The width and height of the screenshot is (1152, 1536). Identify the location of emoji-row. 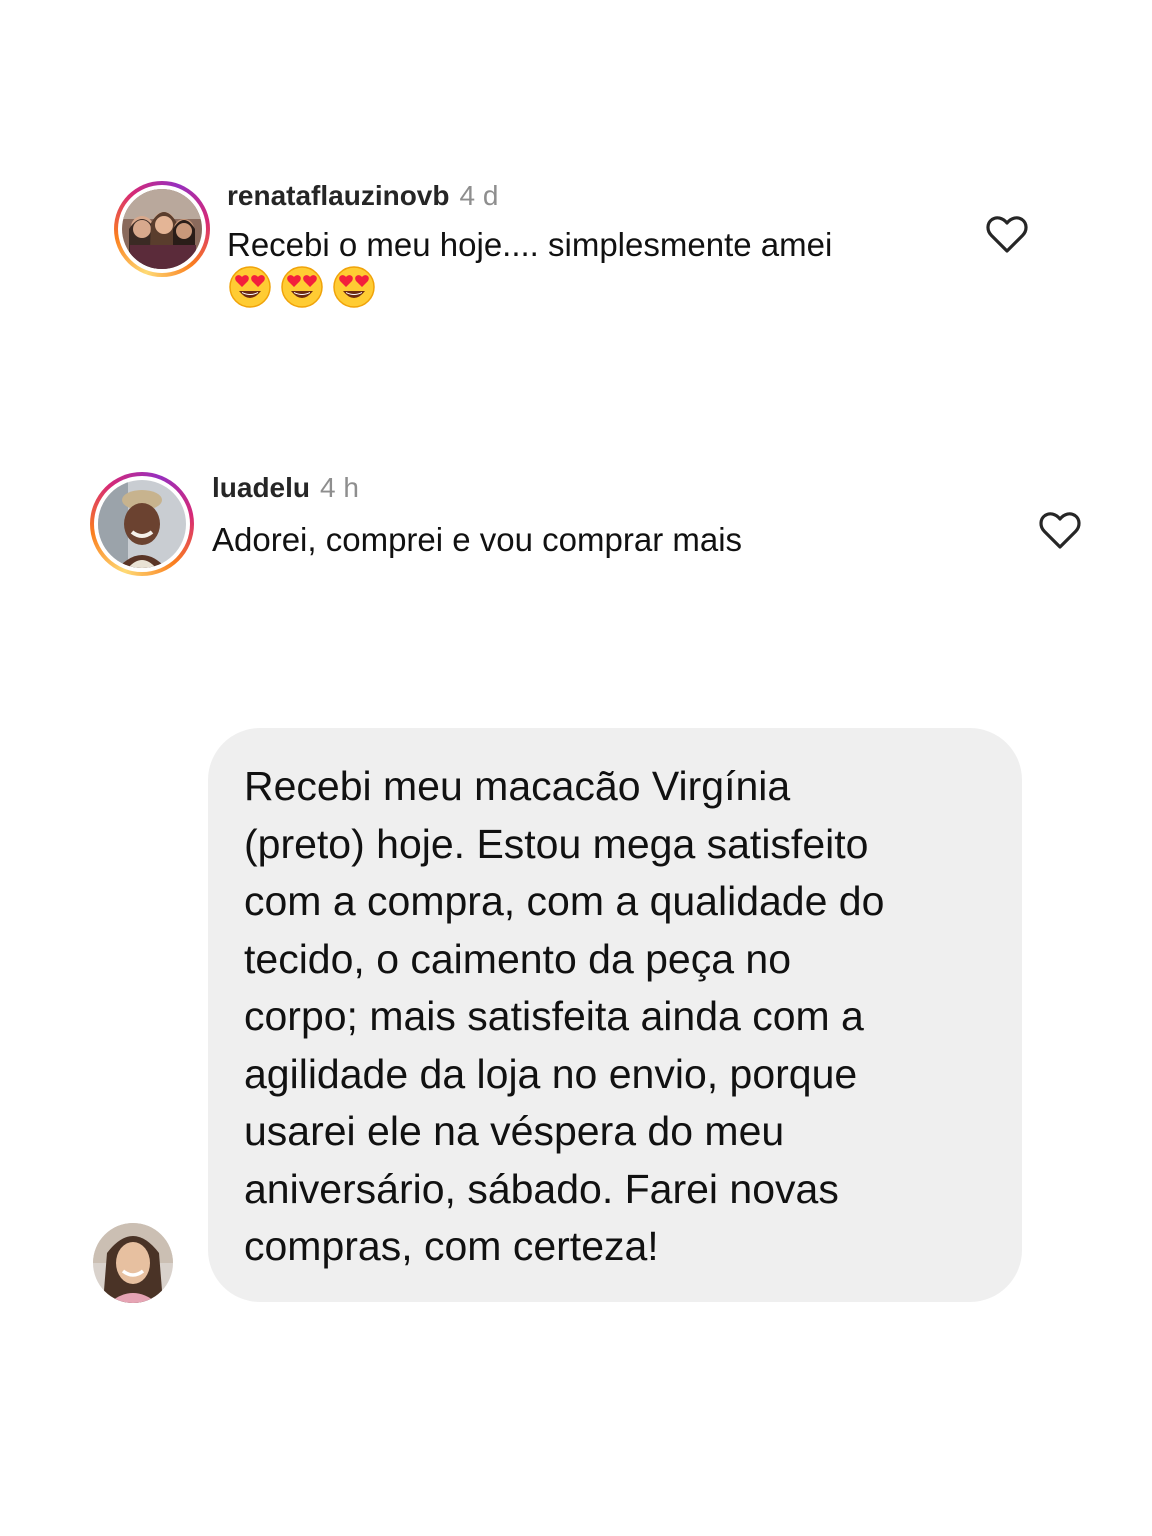
(302, 287).